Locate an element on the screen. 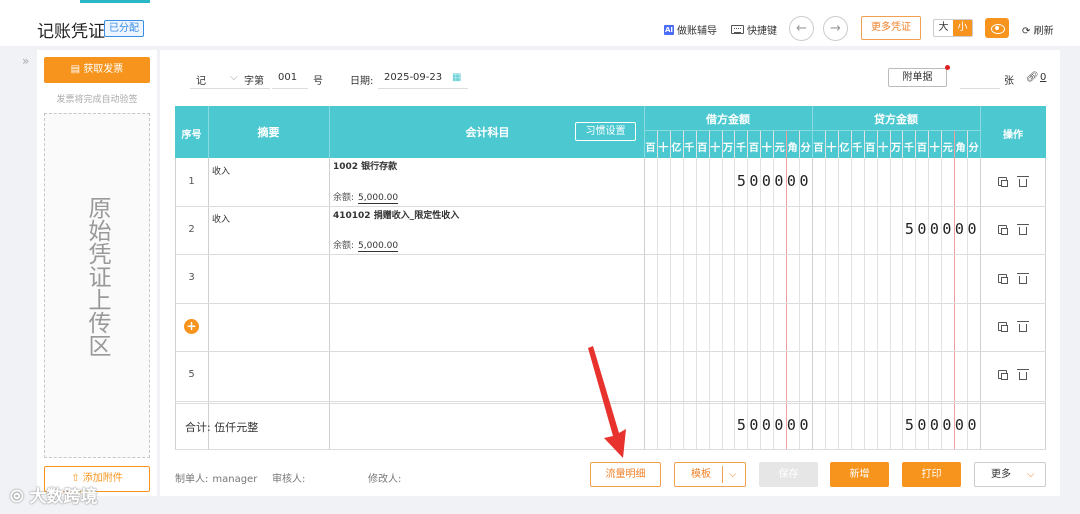 The width and height of the screenshot is (1080, 514). refresh-icon: ⟳ is located at coordinates (1026, 31).